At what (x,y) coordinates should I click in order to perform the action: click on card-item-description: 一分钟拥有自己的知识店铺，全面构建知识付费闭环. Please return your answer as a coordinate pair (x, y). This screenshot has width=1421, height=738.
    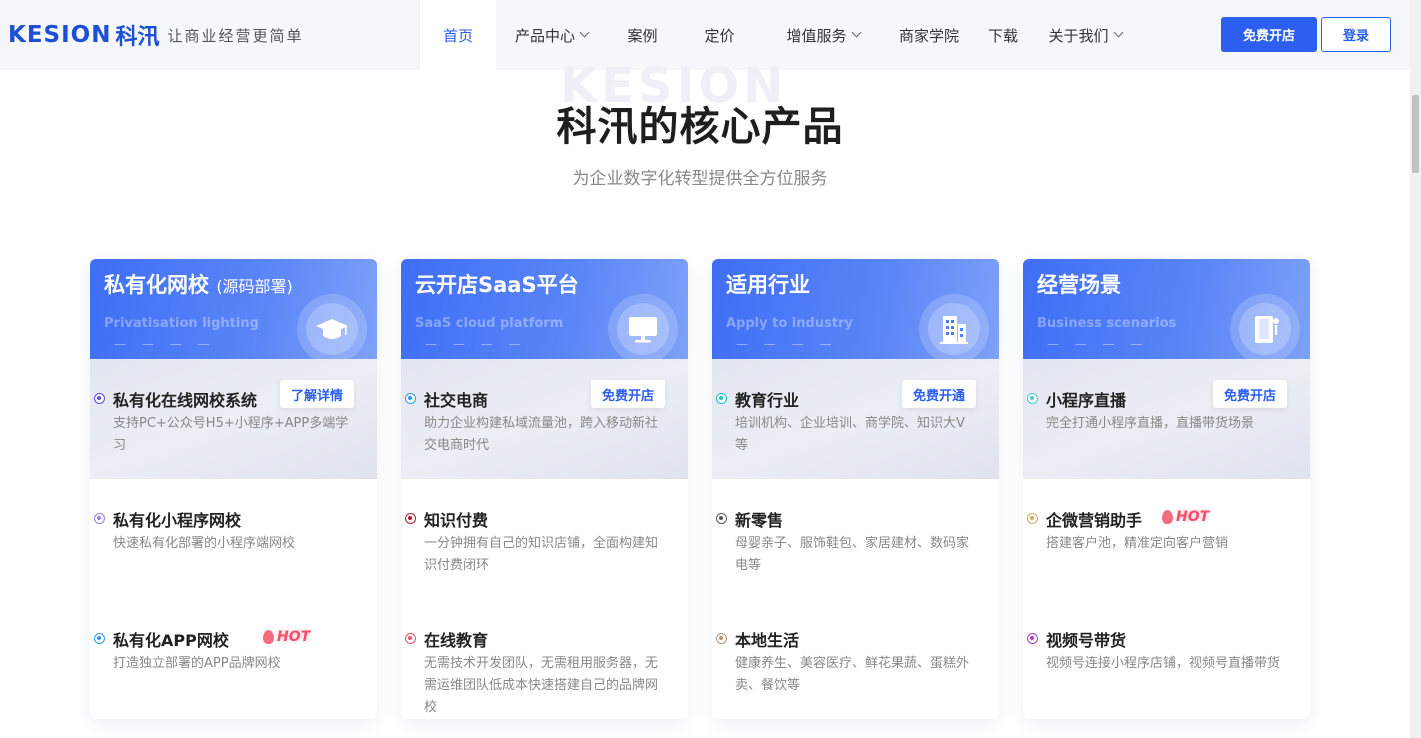
    Looking at the image, I should click on (541, 554).